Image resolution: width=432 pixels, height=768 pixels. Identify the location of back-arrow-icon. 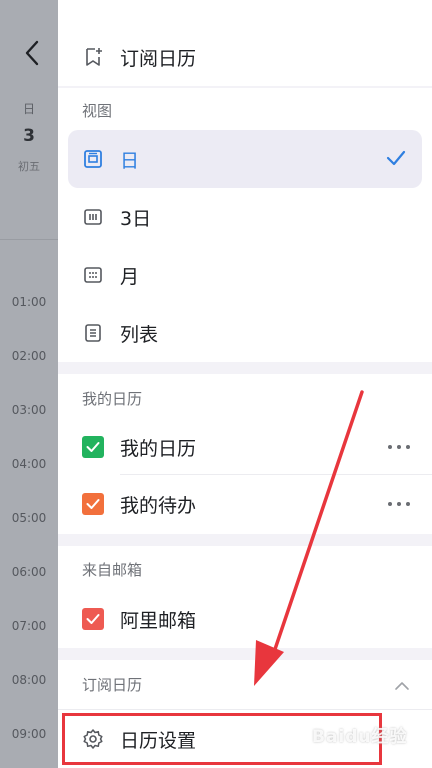
(32, 53).